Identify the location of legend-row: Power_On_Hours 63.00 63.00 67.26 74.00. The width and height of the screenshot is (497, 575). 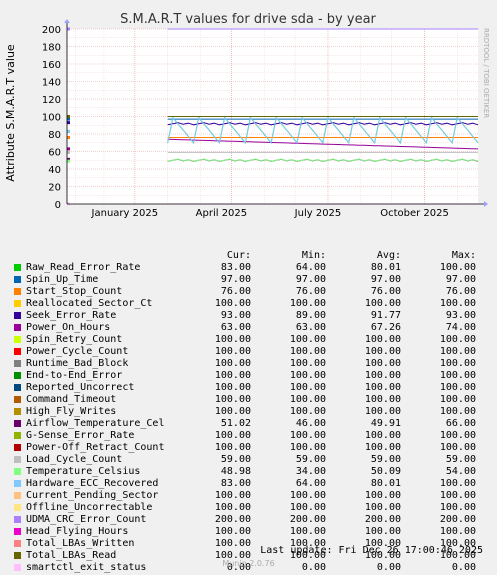
(249, 328).